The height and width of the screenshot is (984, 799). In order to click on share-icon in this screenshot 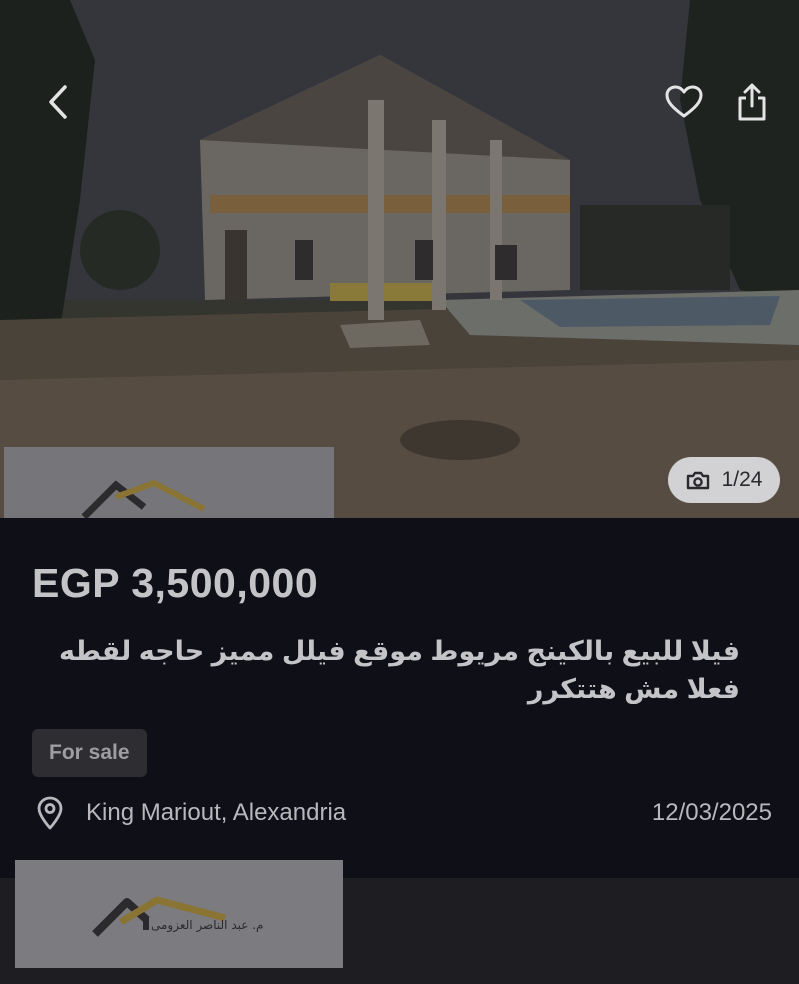, I will do `click(752, 102)`.